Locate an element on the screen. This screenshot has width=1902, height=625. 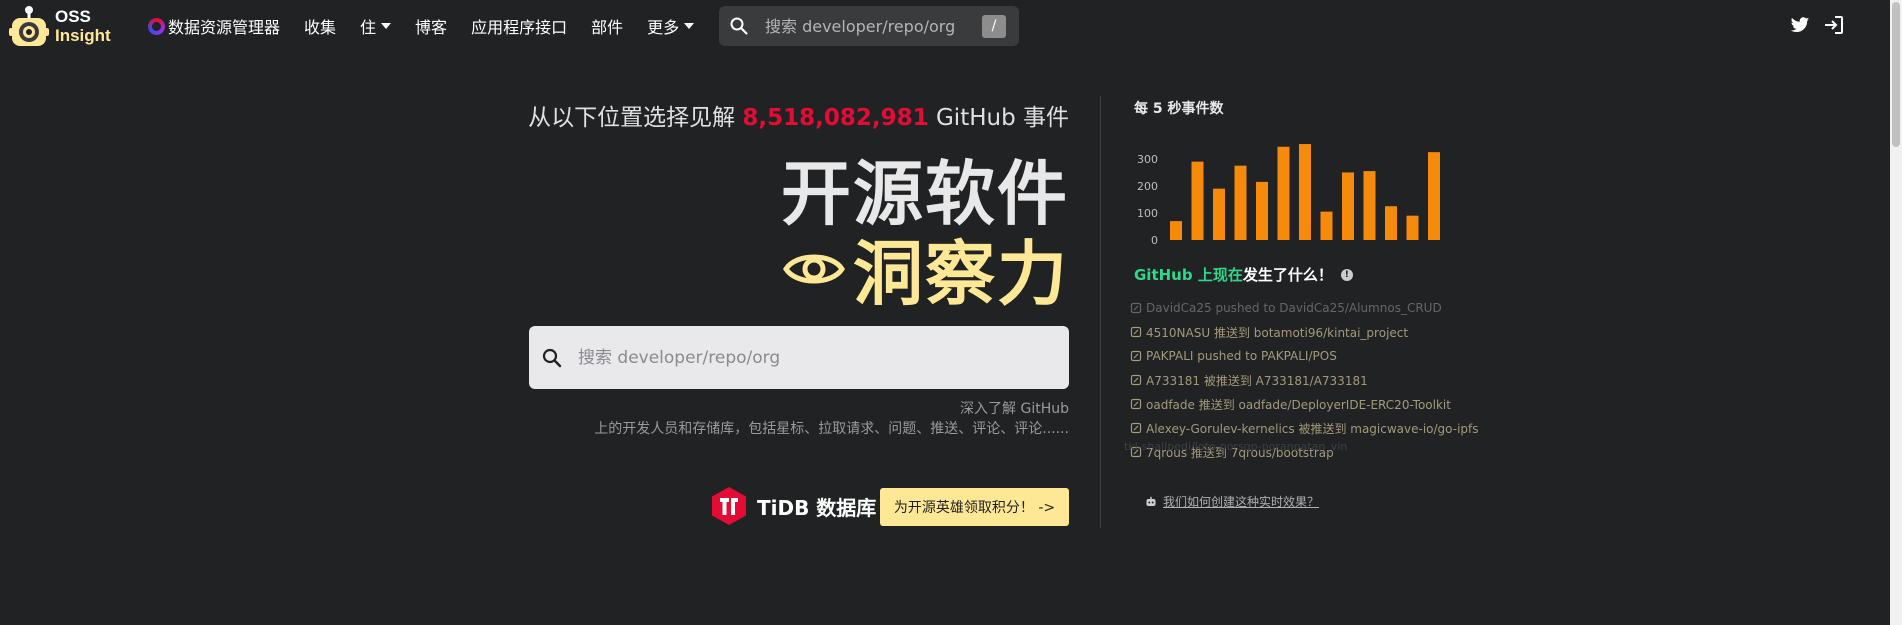
tidb-logo-icon is located at coordinates (729, 506).